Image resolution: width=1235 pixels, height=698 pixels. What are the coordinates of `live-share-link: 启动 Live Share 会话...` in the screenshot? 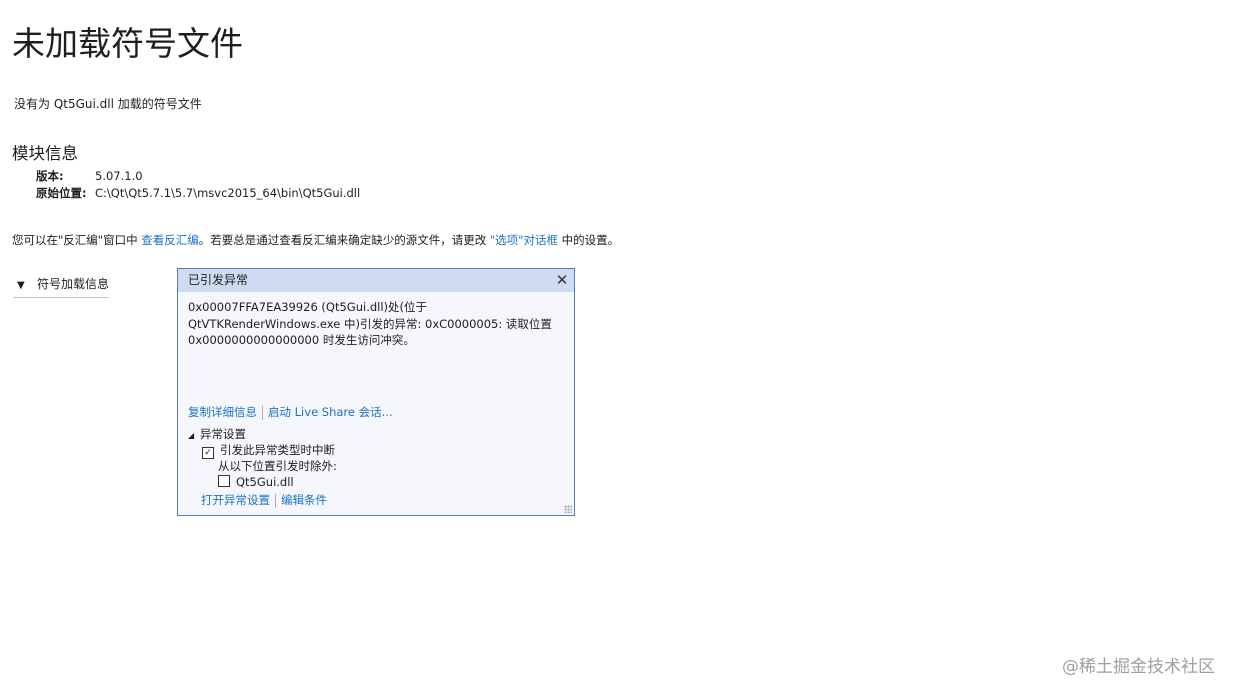 It's located at (330, 412).